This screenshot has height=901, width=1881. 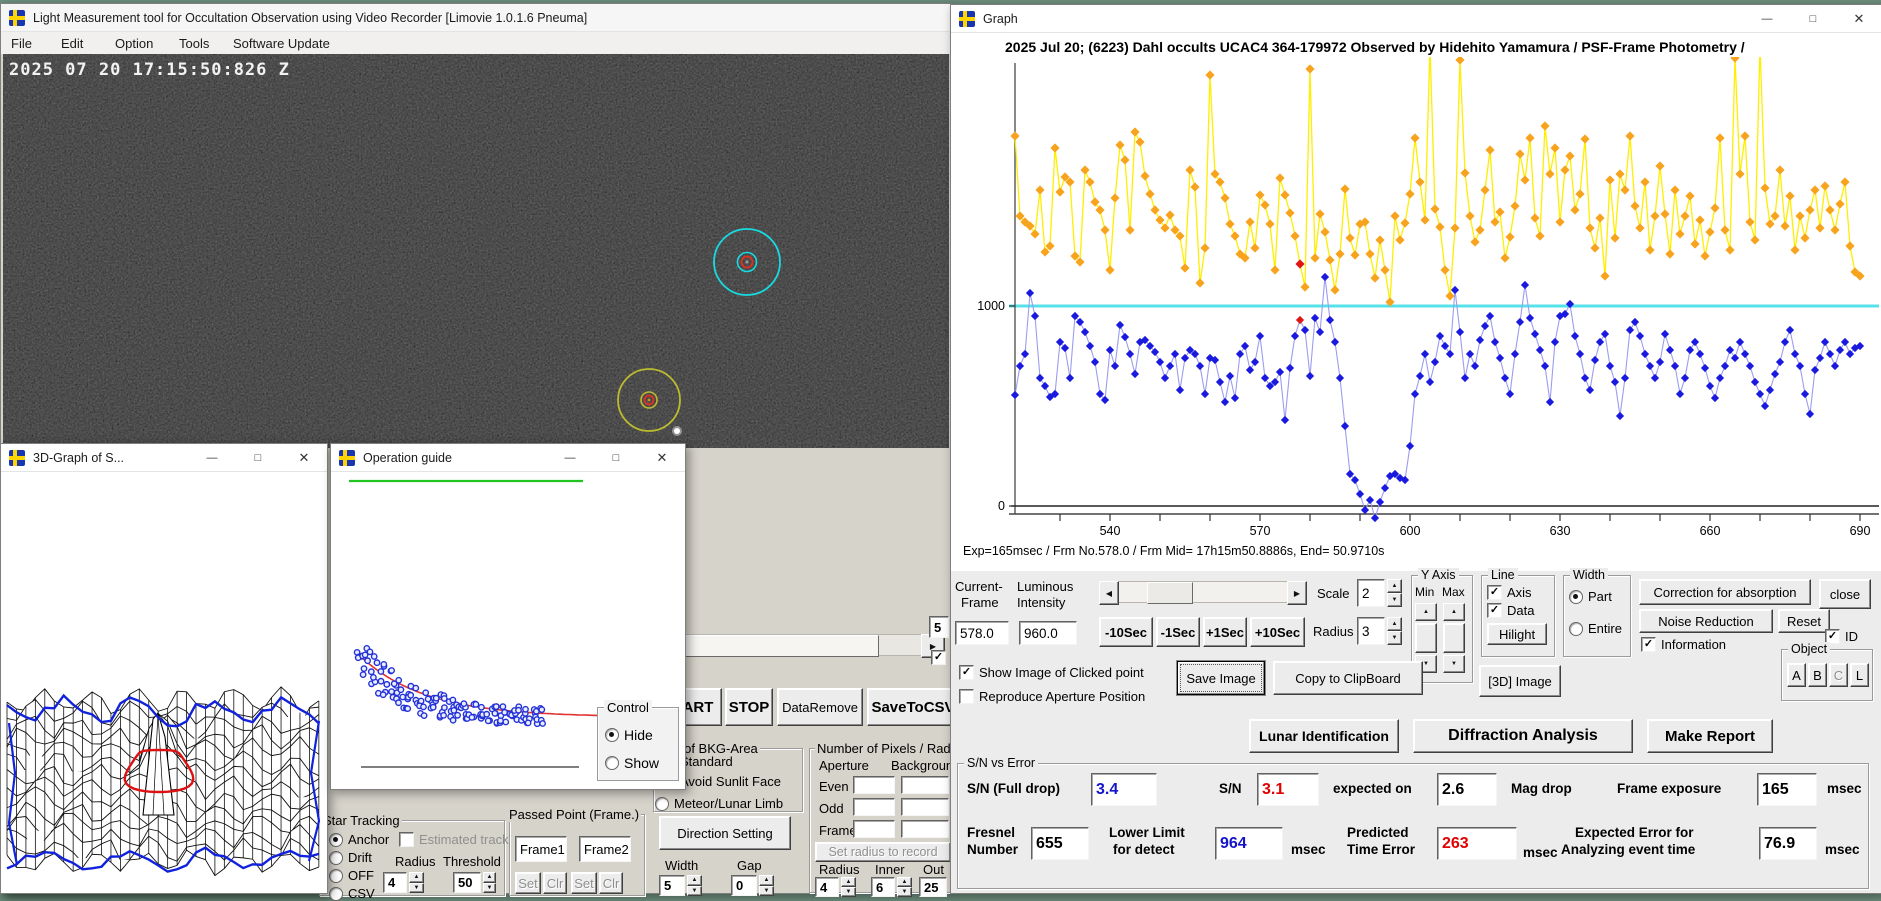 I want to click on object-b-button: B, so click(x=1817, y=675).